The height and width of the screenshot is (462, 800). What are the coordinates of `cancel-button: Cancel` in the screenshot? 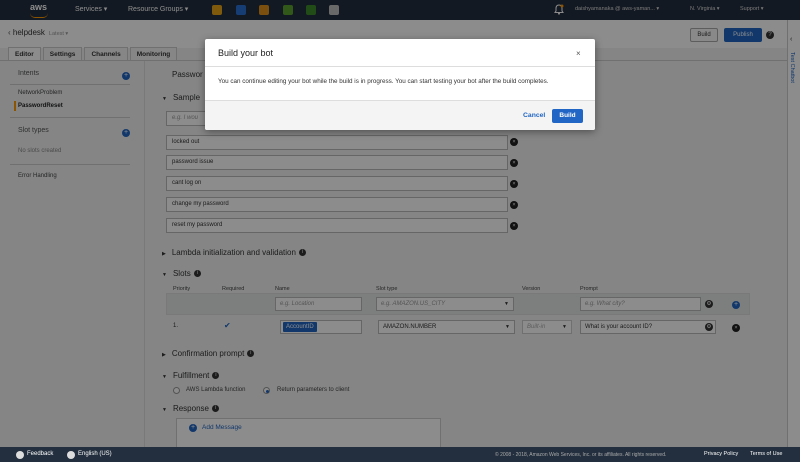 It's located at (534, 115).